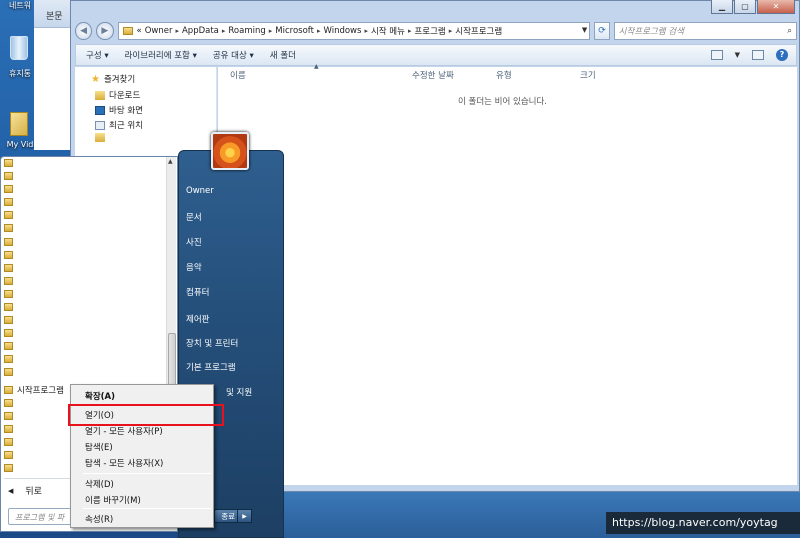  I want to click on sort-up-icon: ▲, so click(316, 66).